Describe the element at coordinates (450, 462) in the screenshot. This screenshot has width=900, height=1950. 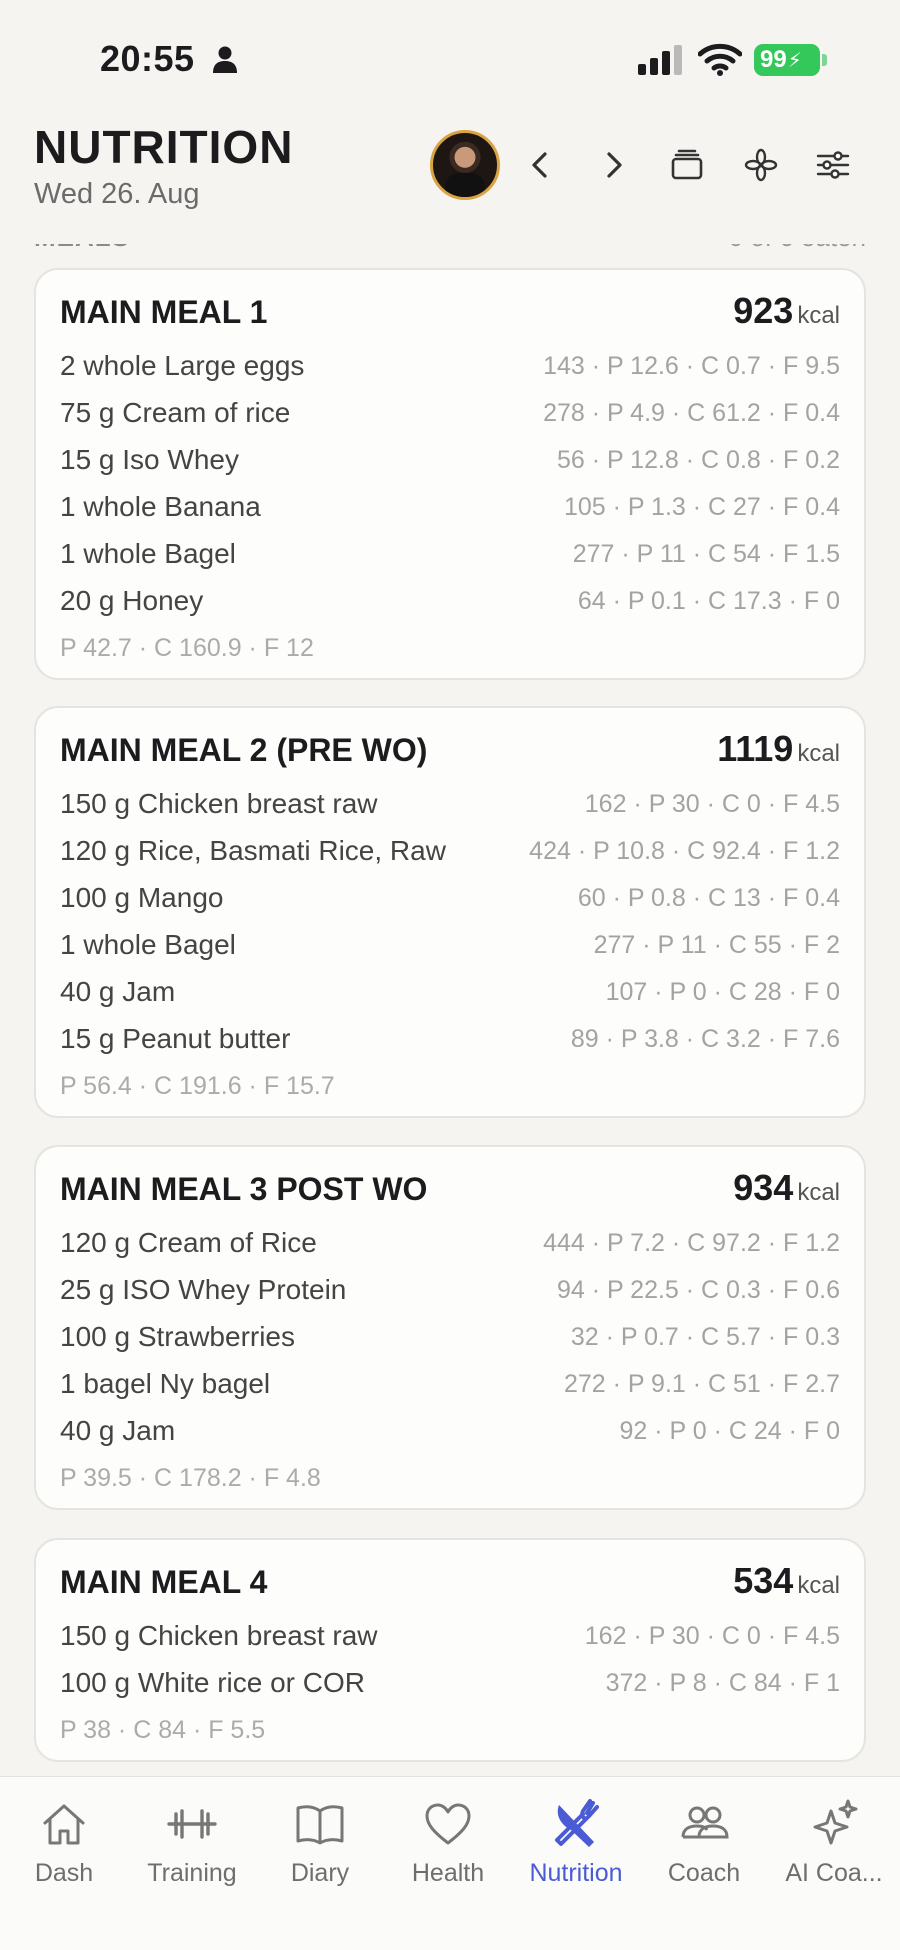
I see `food-item-row: 15 g Iso Whey 56 · P 12.8 · C 0.8 · F 0.2` at that location.